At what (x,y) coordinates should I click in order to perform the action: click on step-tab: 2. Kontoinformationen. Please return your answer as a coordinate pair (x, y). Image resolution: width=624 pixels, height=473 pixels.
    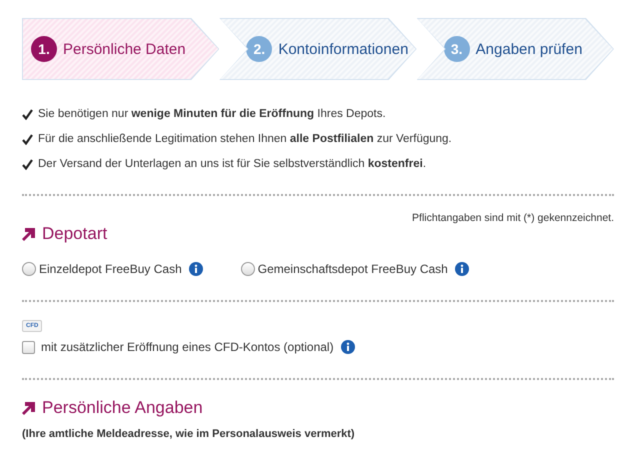
    Looking at the image, I should click on (318, 49).